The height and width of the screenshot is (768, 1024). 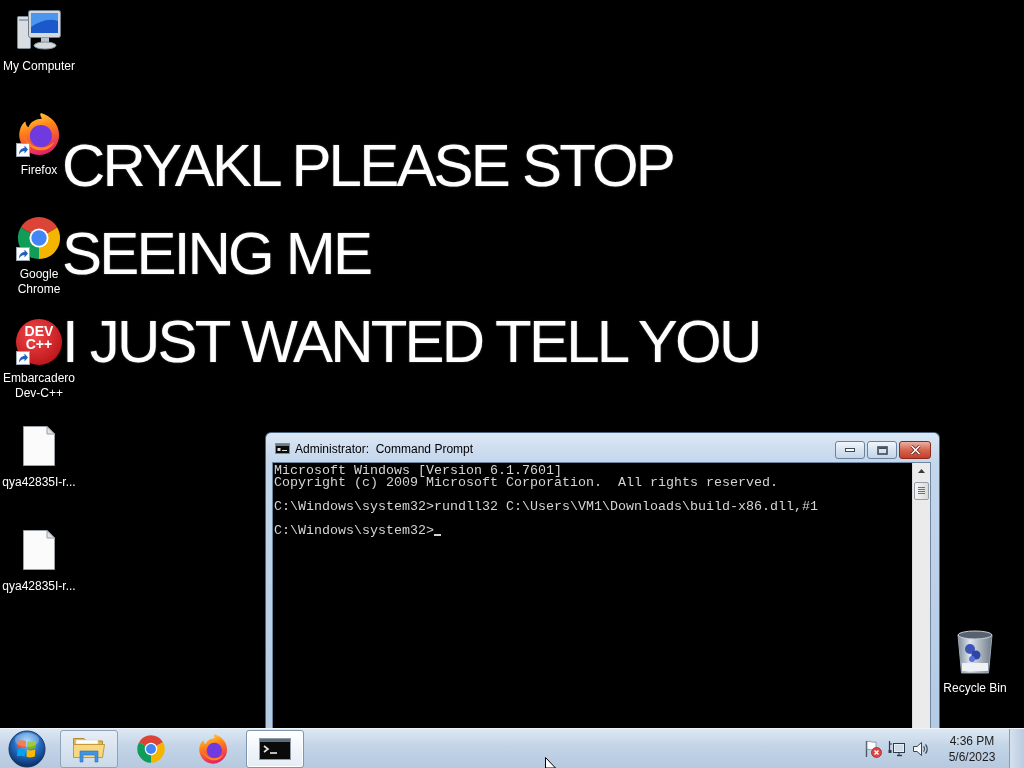 I want to click on wallpaper-text: CRYAKL PLEASE STOP, so click(x=367, y=166).